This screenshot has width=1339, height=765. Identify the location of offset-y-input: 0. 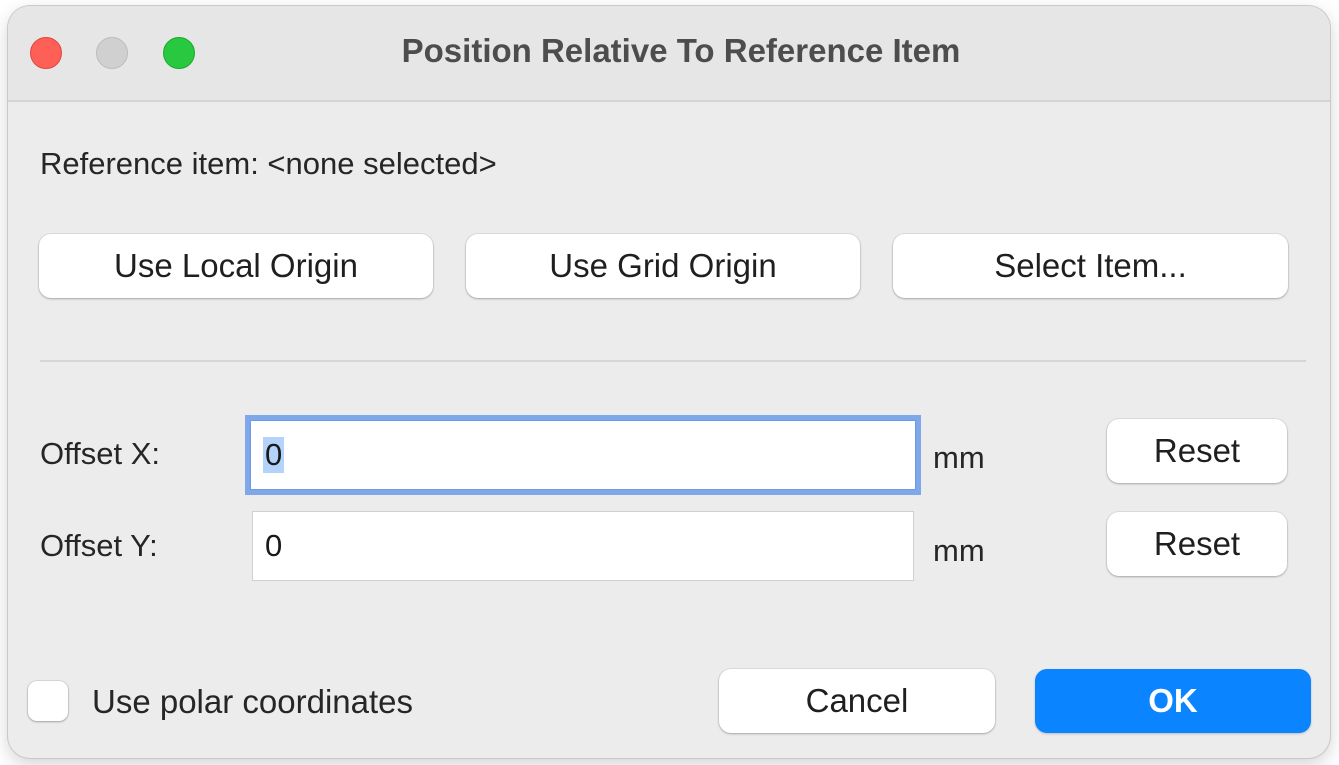
(583, 546).